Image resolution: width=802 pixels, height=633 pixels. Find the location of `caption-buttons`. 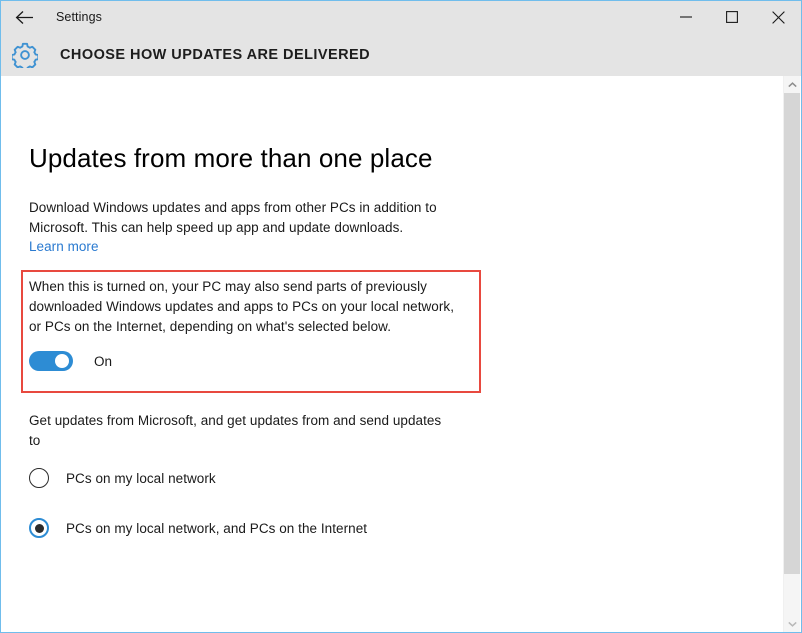

caption-buttons is located at coordinates (732, 17).